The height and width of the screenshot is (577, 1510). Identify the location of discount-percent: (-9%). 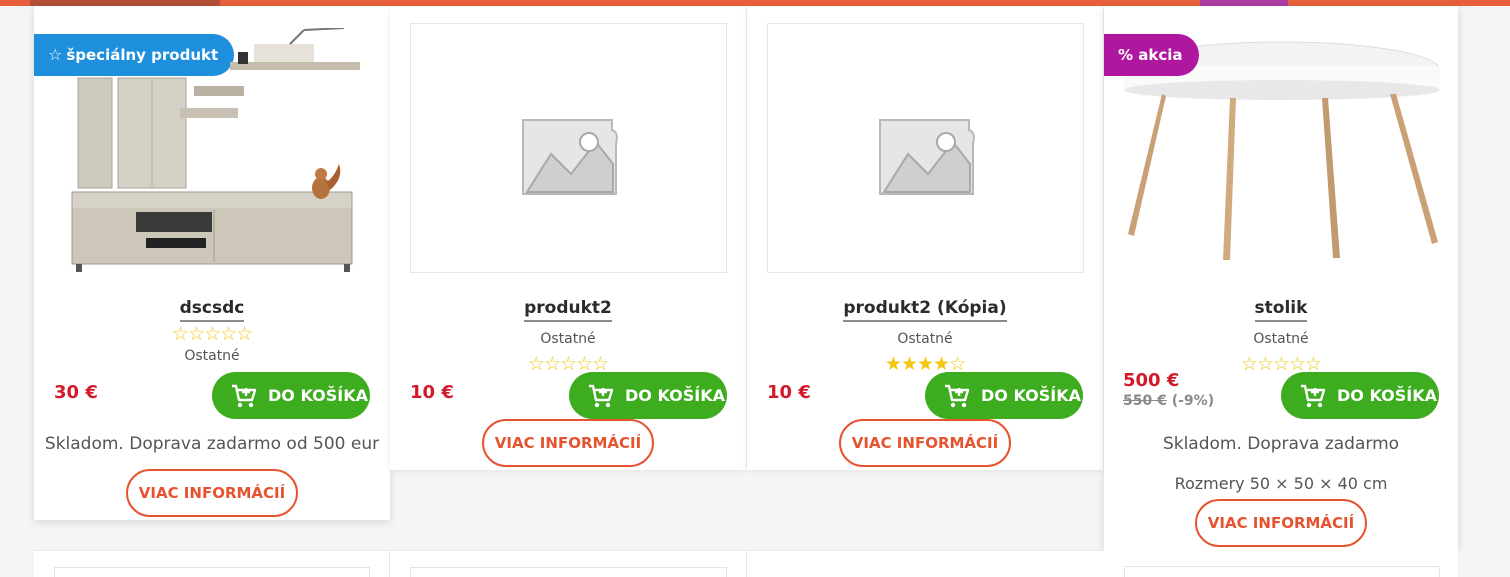
(1193, 401).